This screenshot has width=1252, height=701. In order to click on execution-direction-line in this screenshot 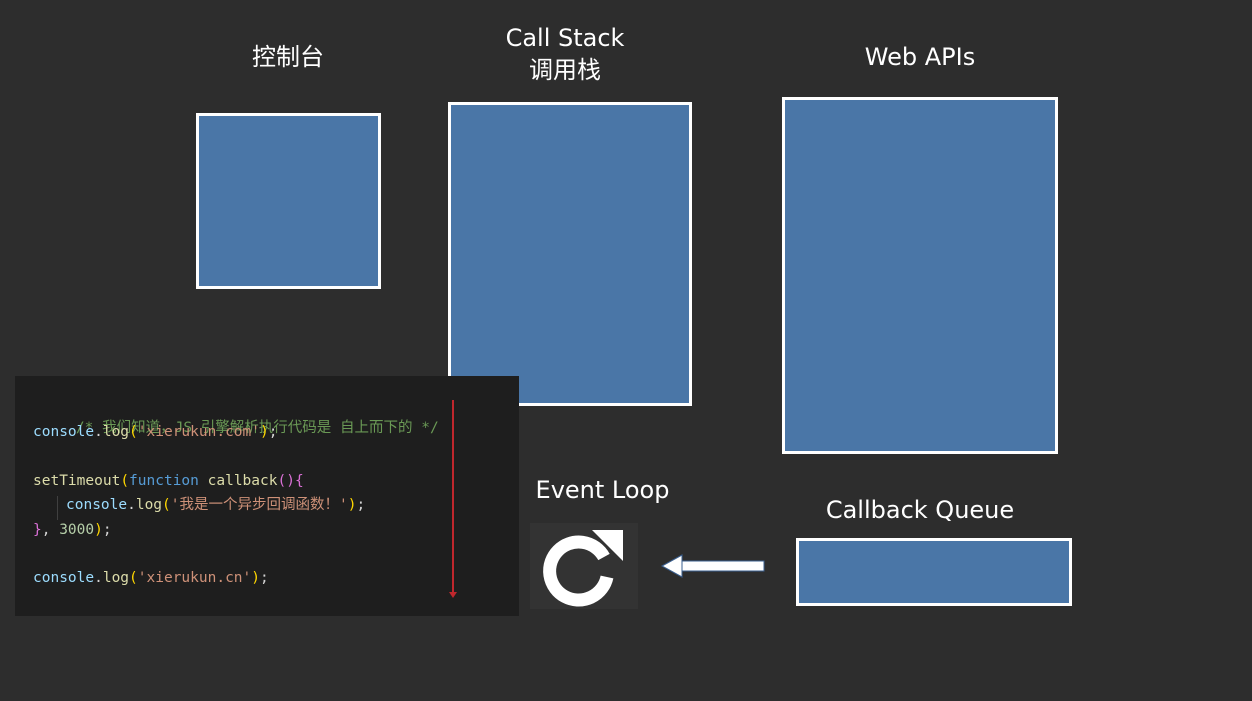, I will do `click(453, 498)`.